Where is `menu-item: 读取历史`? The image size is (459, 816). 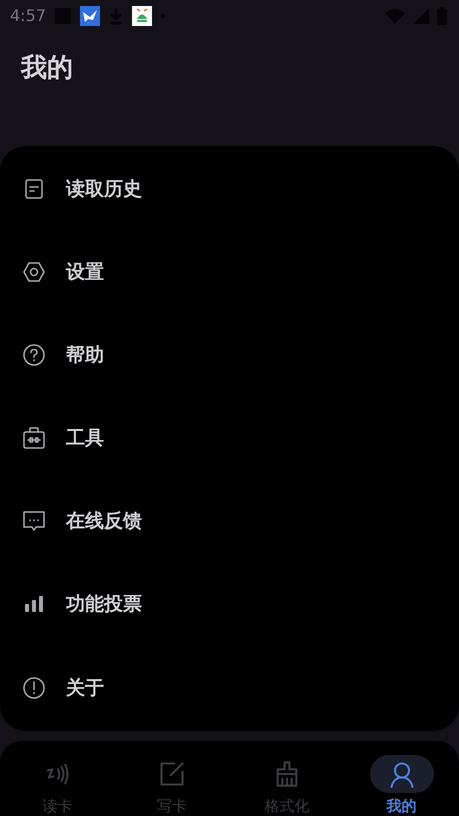
menu-item: 读取历史 is located at coordinates (229, 189).